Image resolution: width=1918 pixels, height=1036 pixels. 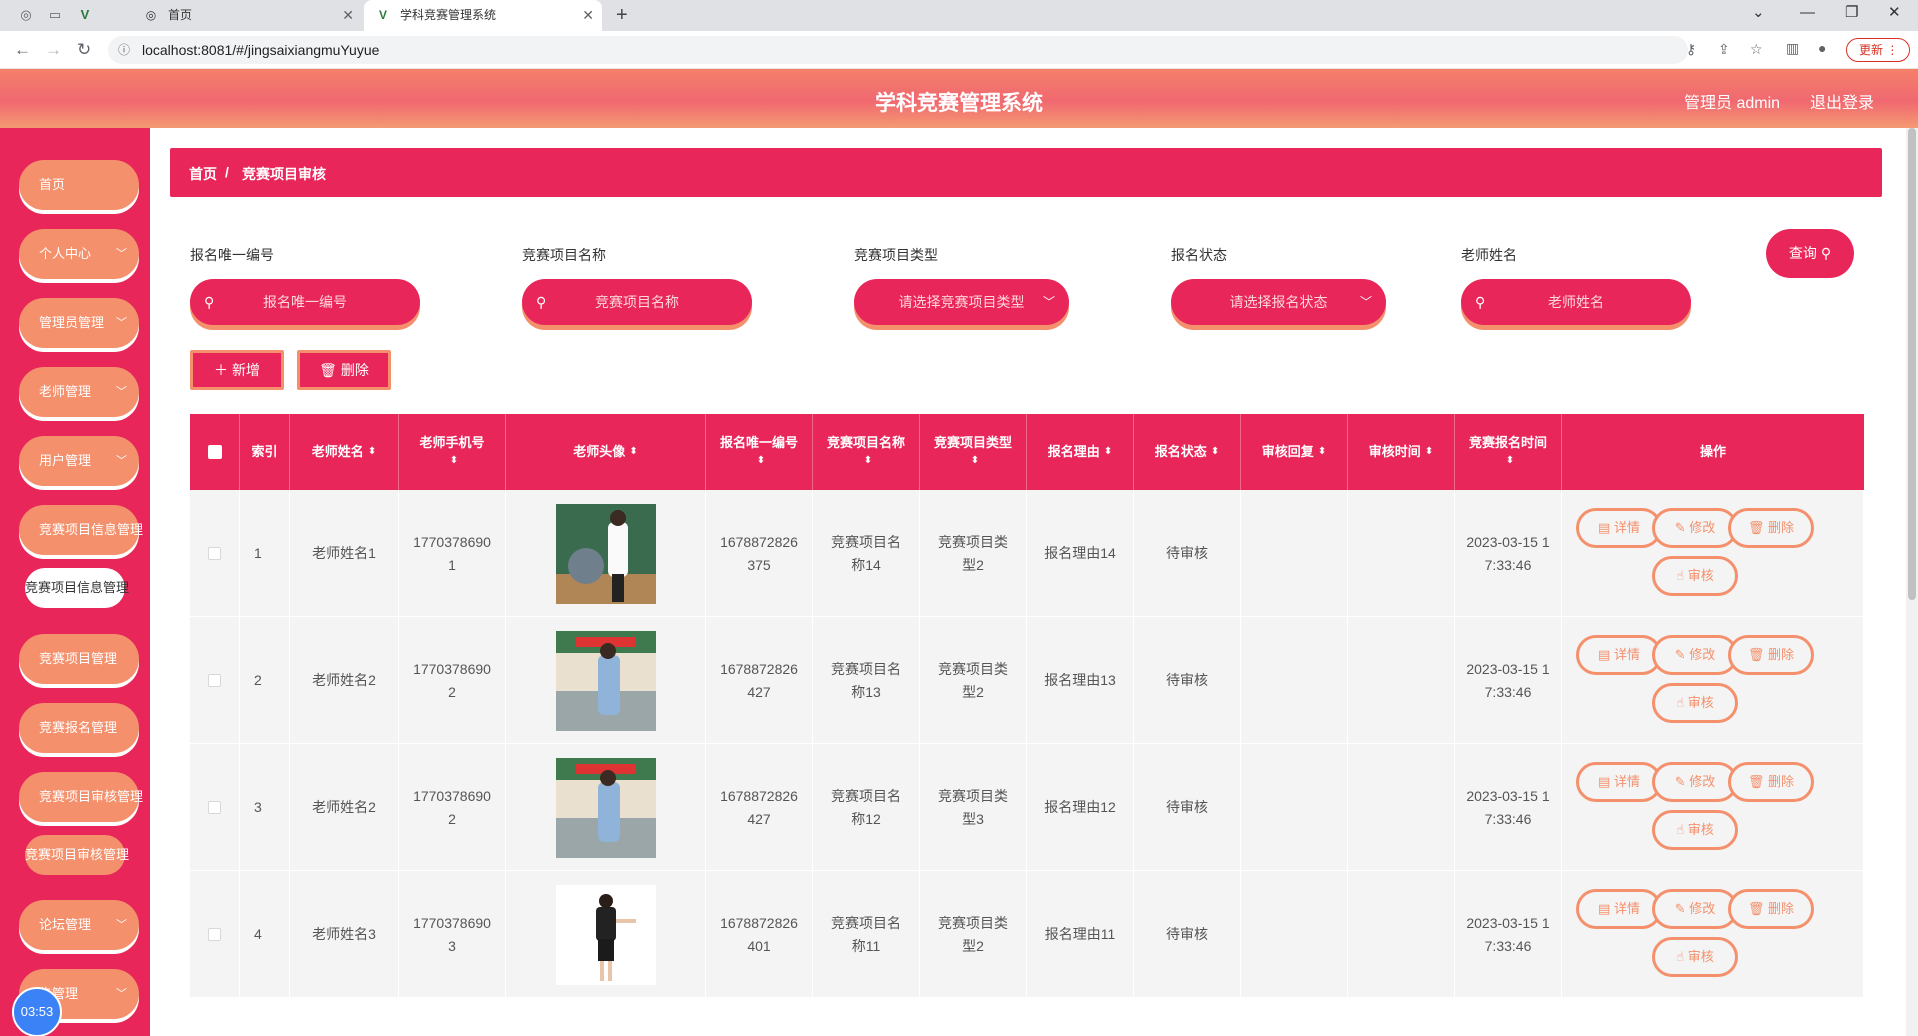 What do you see at coordinates (203, 174) in the screenshot?
I see `breadcrumb-home: 首页` at bounding box center [203, 174].